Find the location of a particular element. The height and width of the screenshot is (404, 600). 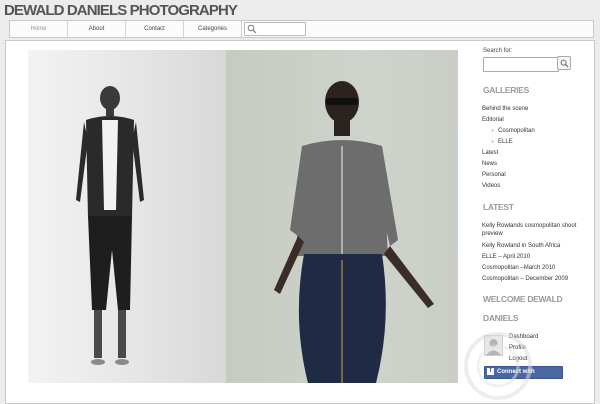

main-nav: Home About Contact Categories is located at coordinates (301, 29).